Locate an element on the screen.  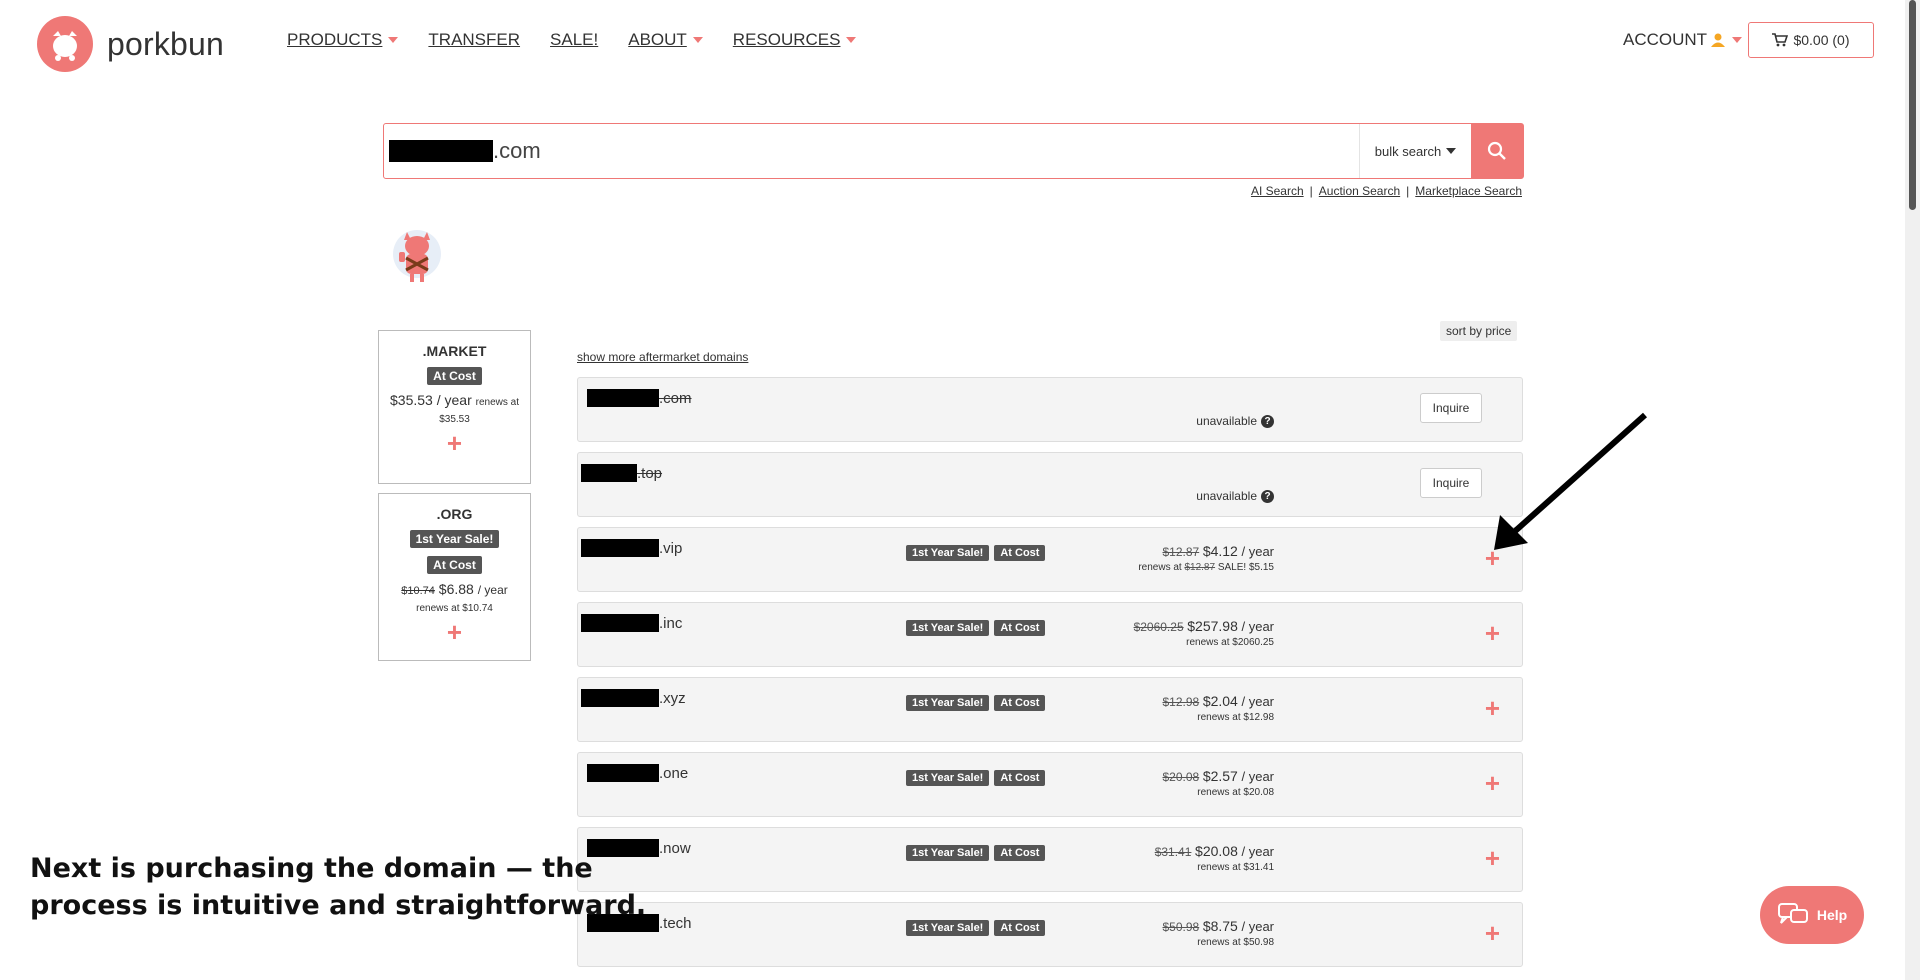
pig-logo-icon is located at coordinates (65, 44).